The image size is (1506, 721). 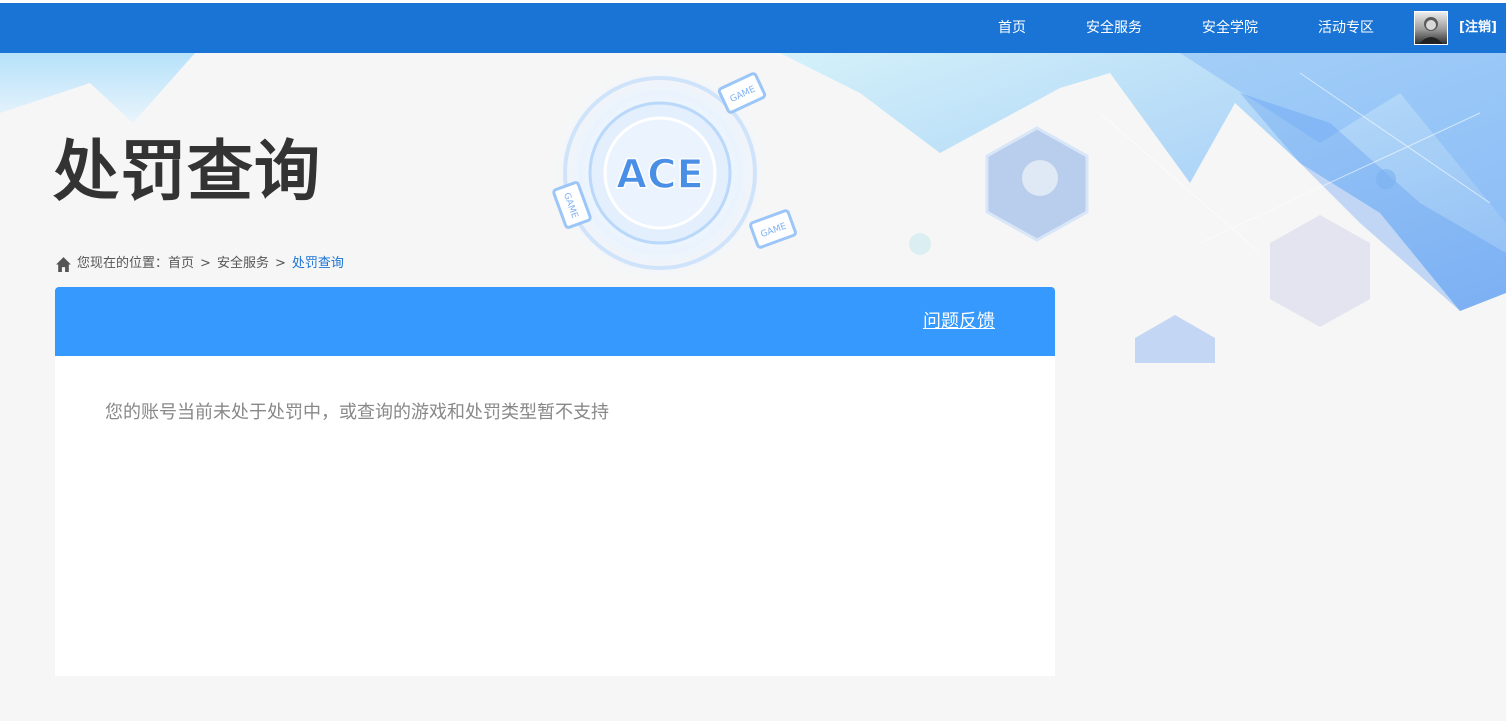 I want to click on breadcrumb-prefix: 您现在的位置：, so click(x=123, y=263).